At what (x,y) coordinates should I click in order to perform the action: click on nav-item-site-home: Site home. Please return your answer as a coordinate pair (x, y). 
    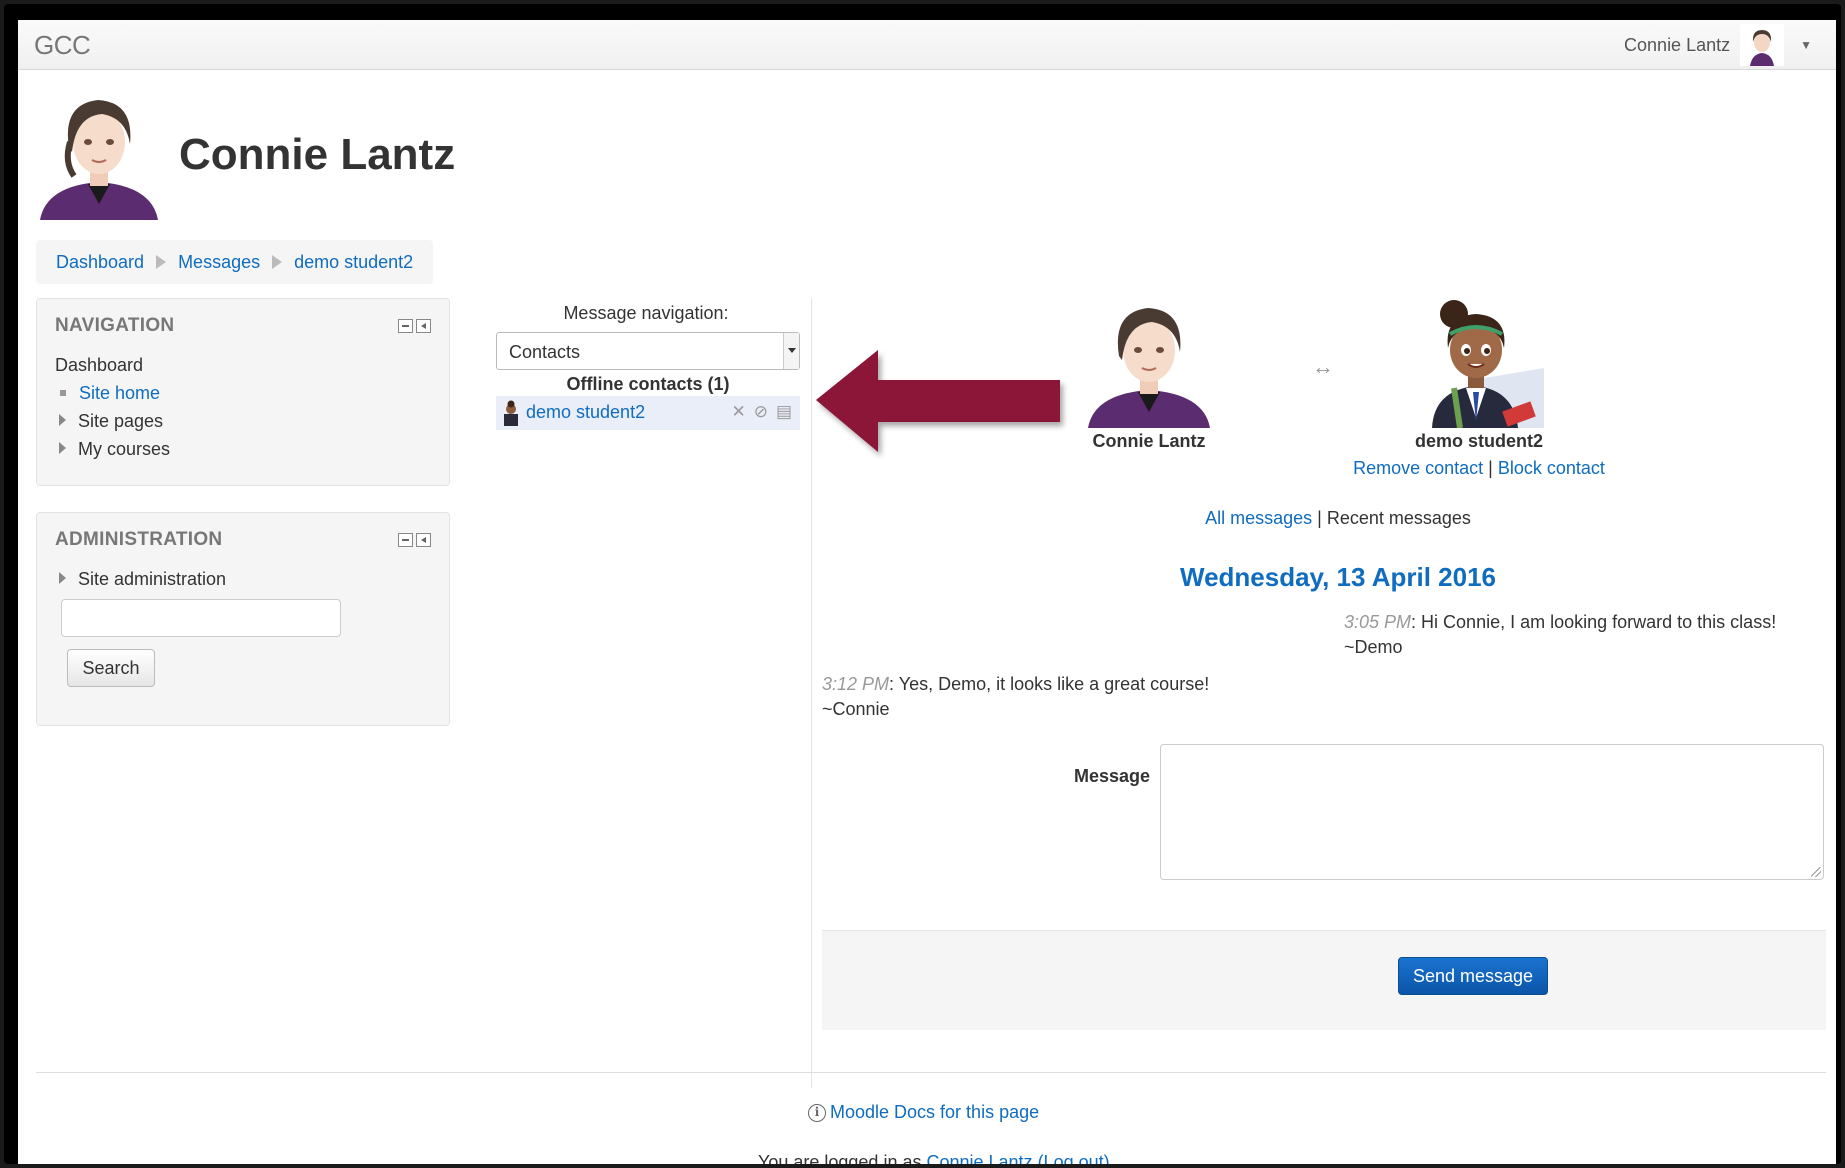
    Looking at the image, I should click on (109, 393).